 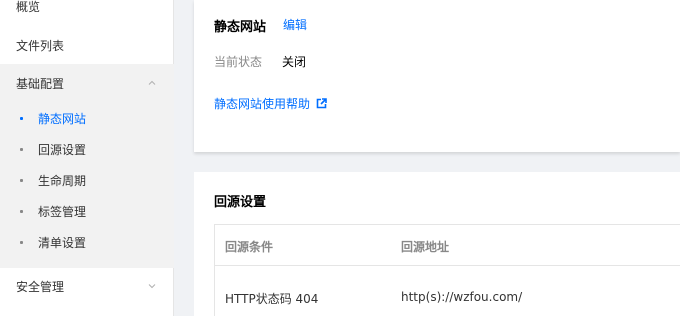 I want to click on sidebar-item-tag-management: 标签管理, so click(x=87, y=211).